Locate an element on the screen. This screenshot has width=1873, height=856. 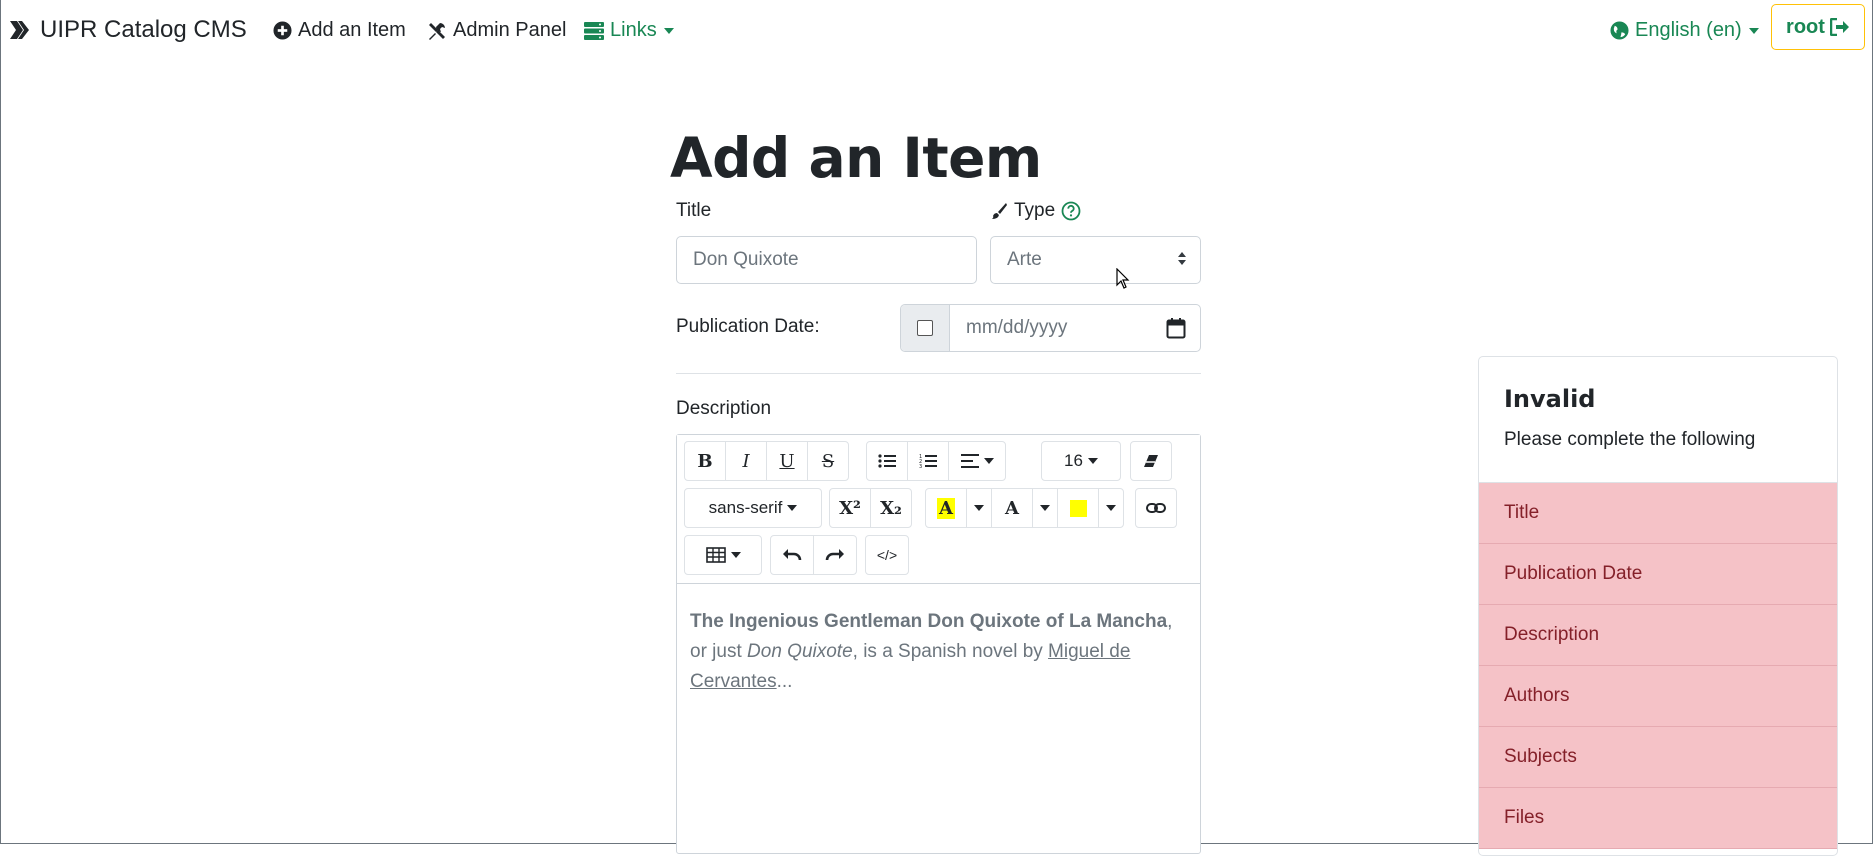
recent-color-caret is located at coordinates (979, 508).